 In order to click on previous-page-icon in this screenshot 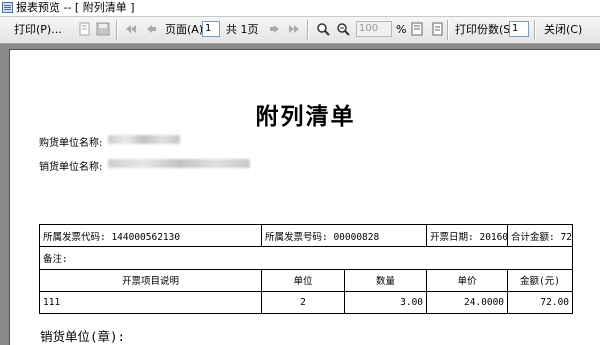, I will do `click(151, 29)`.